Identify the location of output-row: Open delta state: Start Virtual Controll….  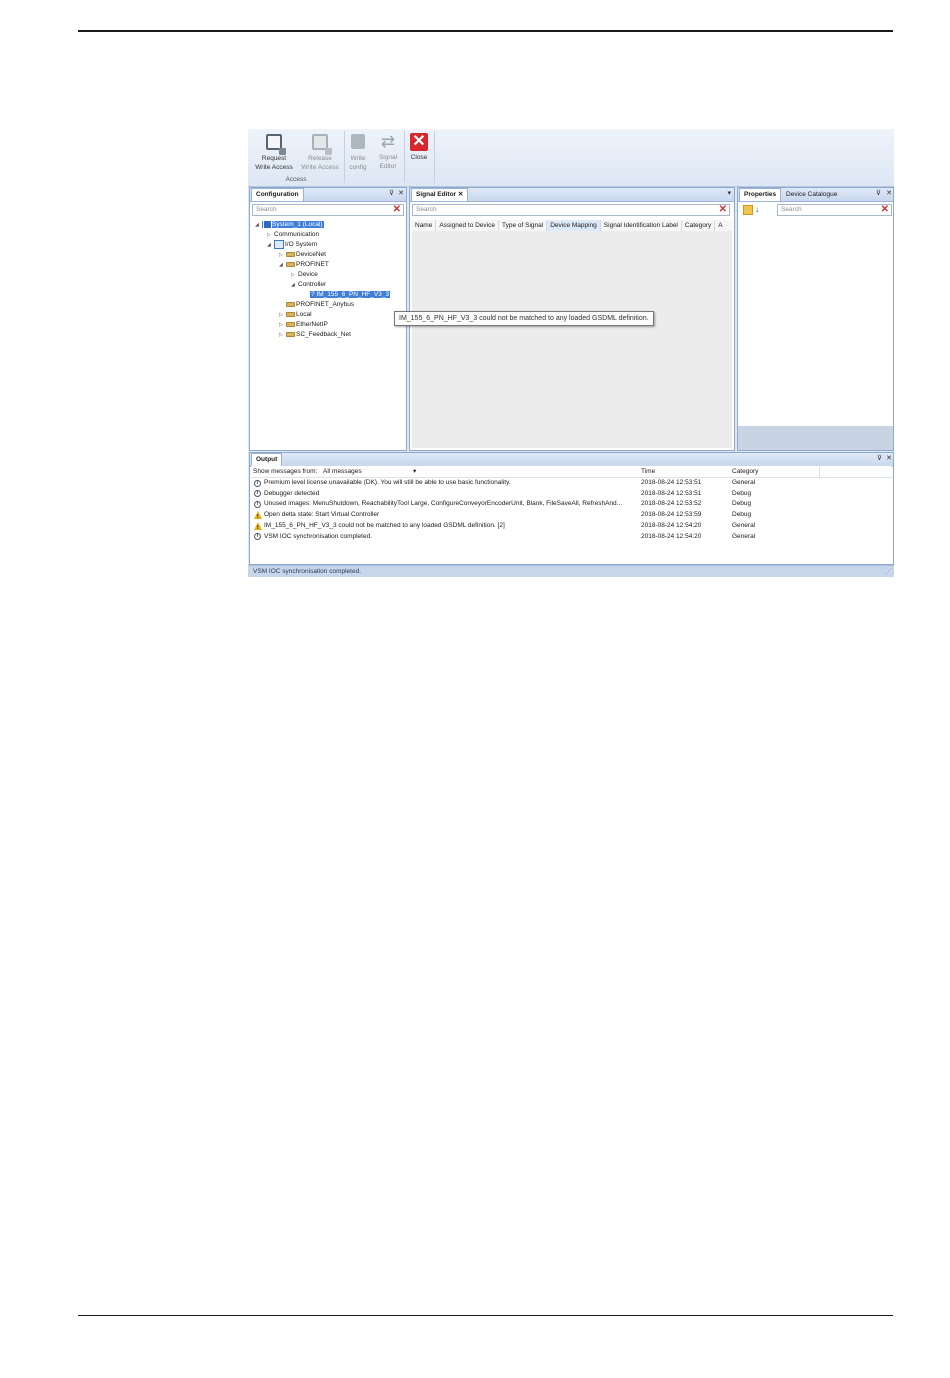
(571, 516).